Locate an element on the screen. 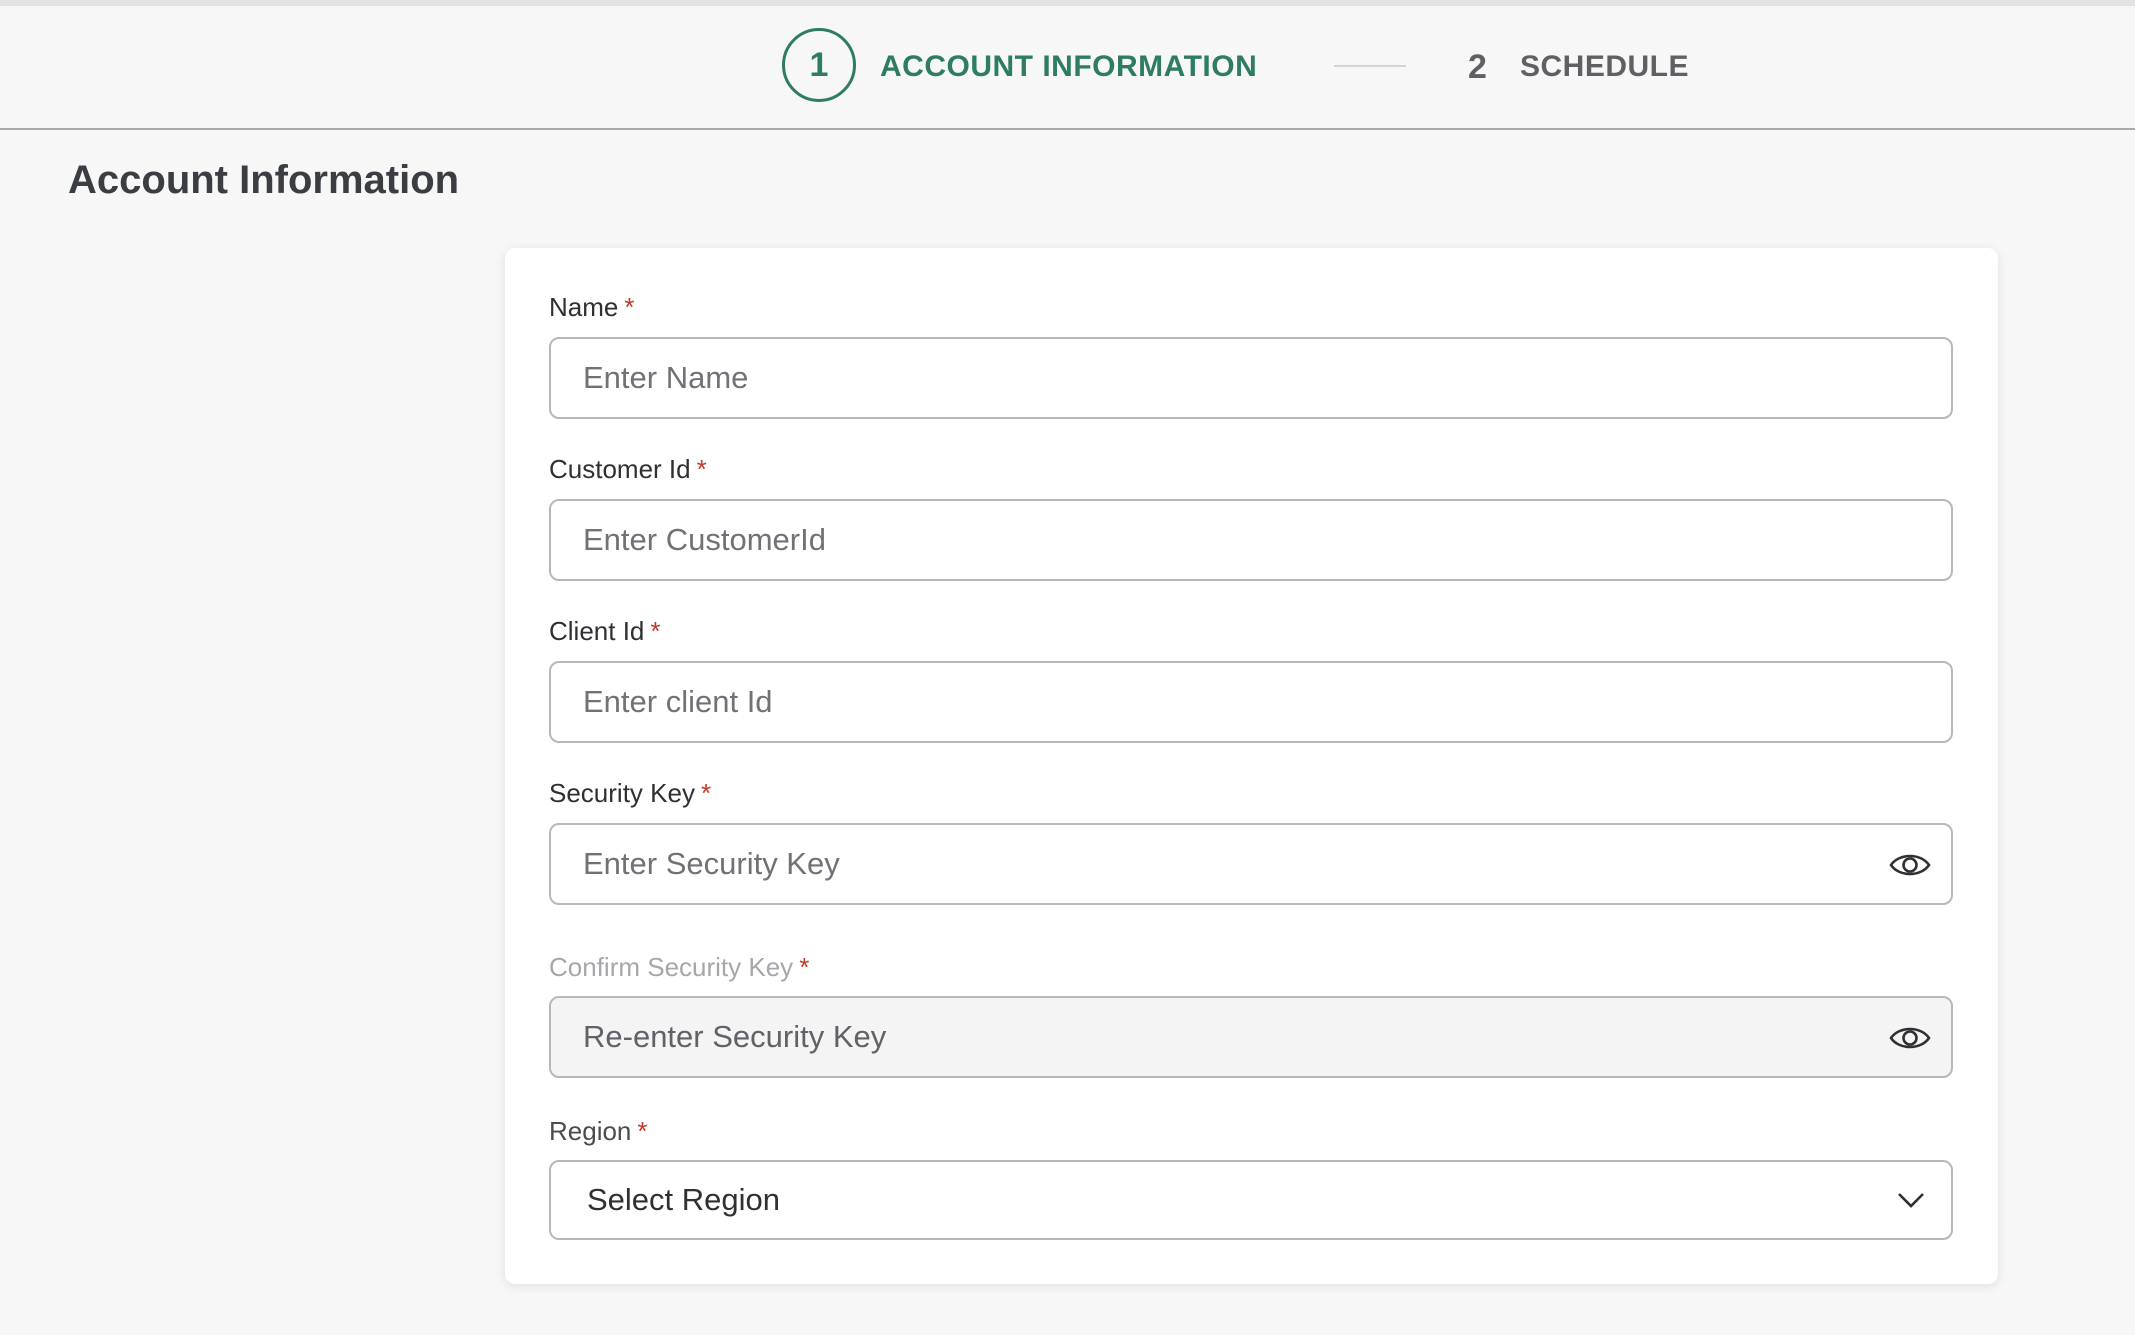  page-title: Account Information is located at coordinates (264, 180).